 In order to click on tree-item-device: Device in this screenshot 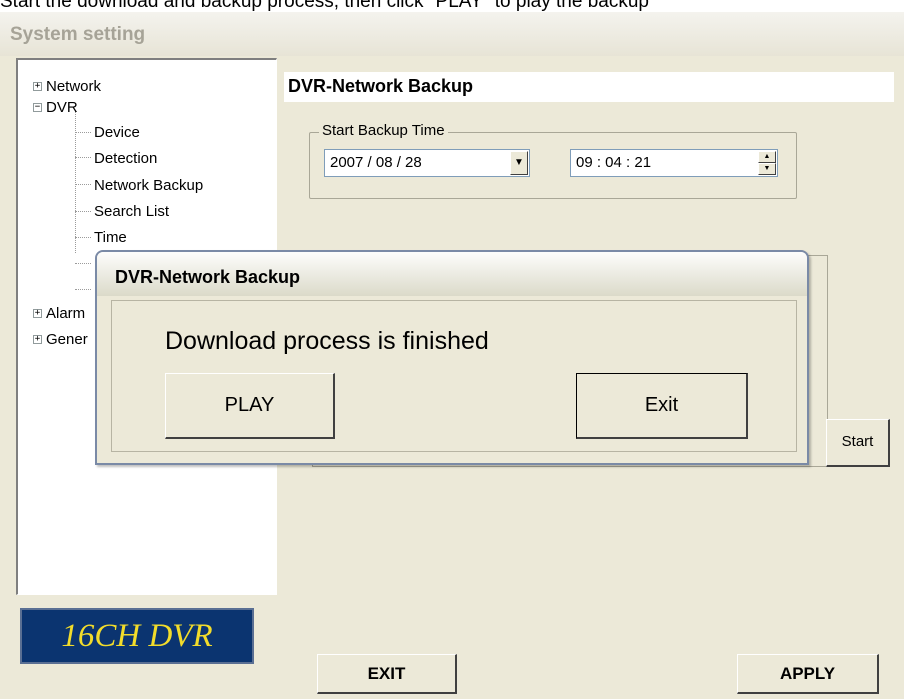, I will do `click(117, 133)`.